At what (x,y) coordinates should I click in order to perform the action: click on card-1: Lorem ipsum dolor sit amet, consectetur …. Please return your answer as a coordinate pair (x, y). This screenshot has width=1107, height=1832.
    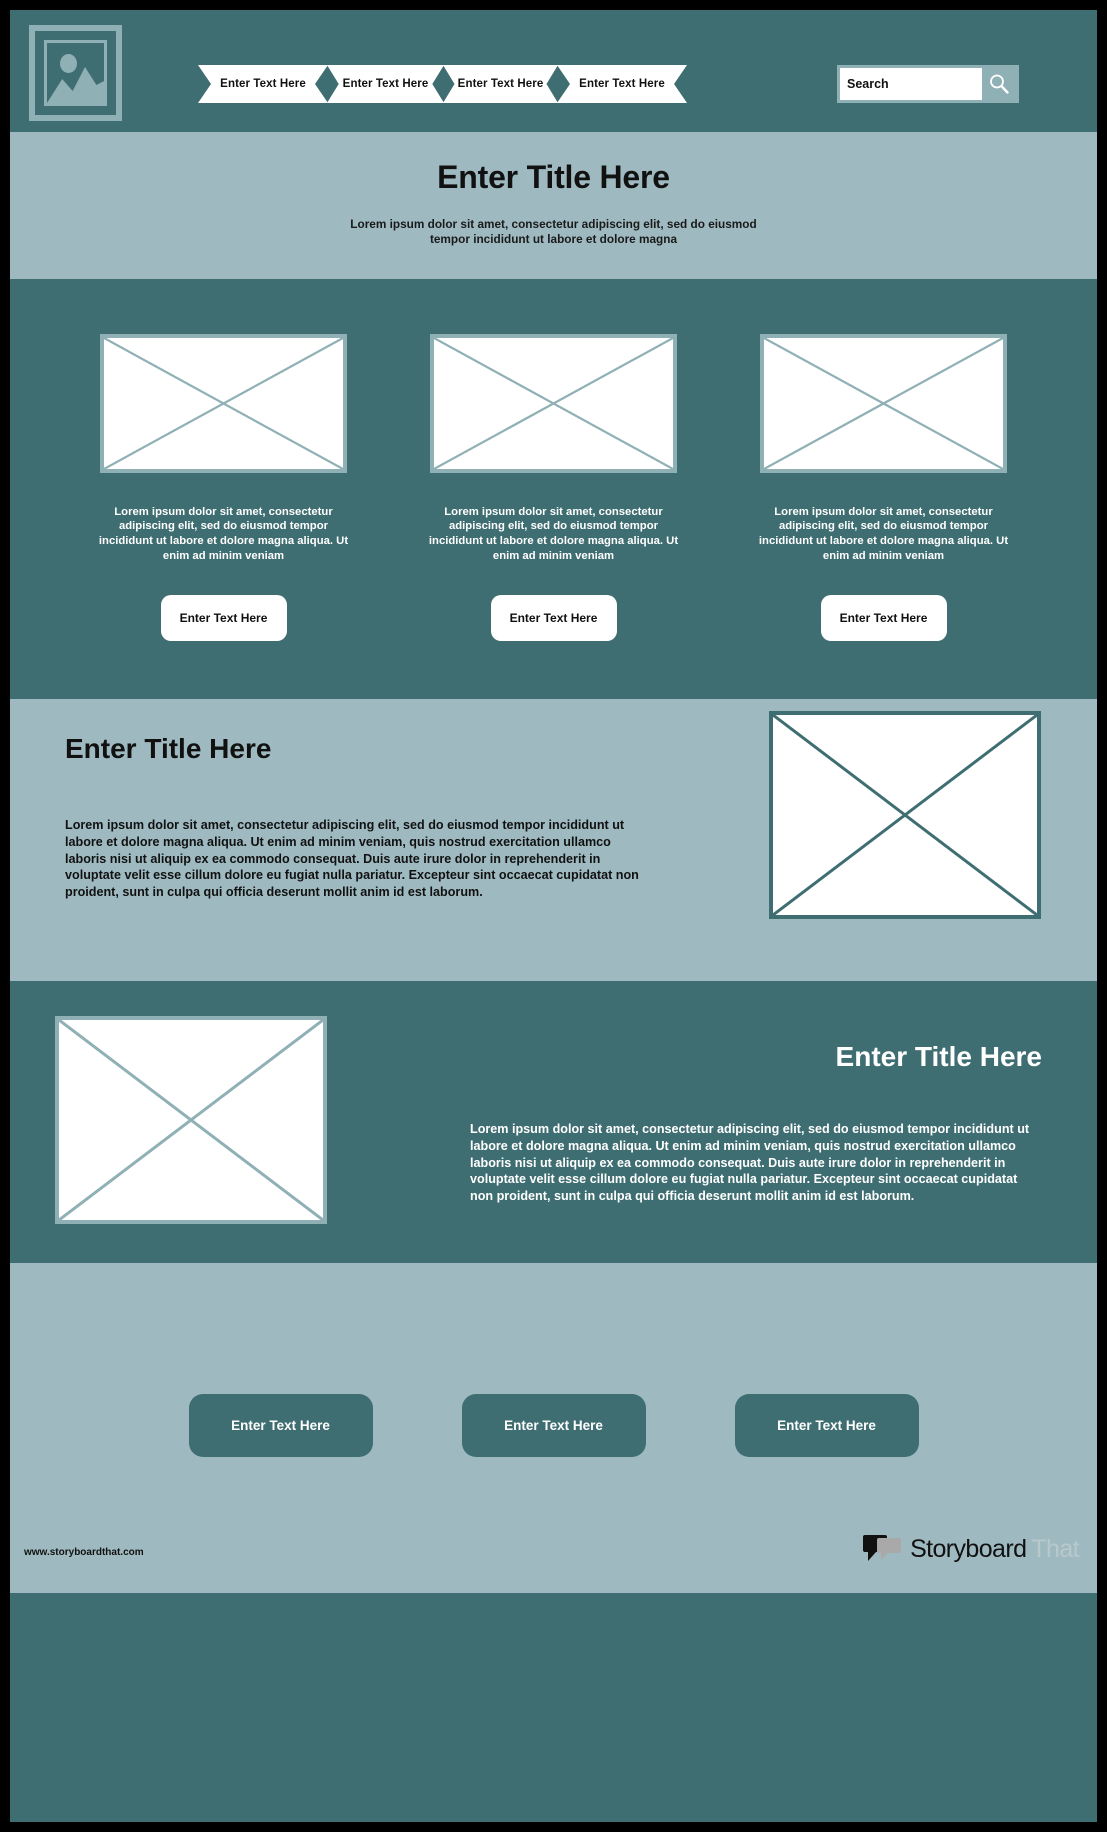
    Looking at the image, I should click on (224, 487).